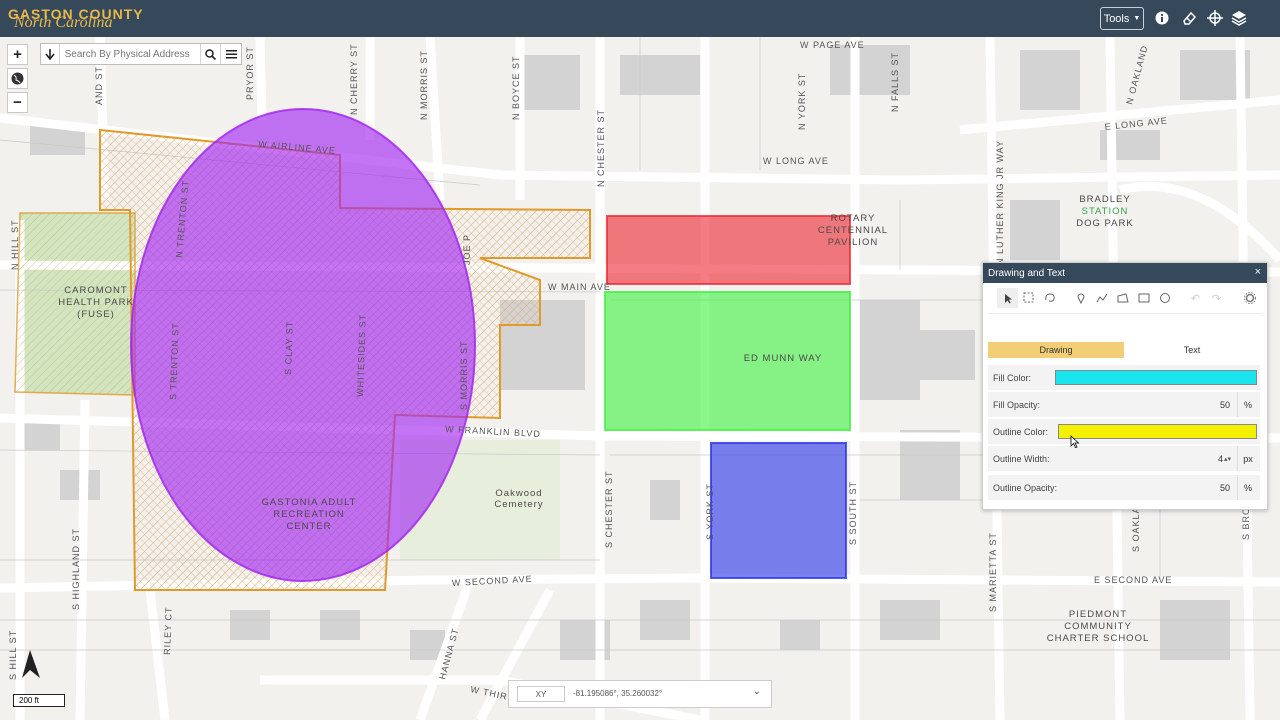  Describe the element at coordinates (1122, 18) in the screenshot. I see `tools-dropdown-button: Tools ▼` at that location.